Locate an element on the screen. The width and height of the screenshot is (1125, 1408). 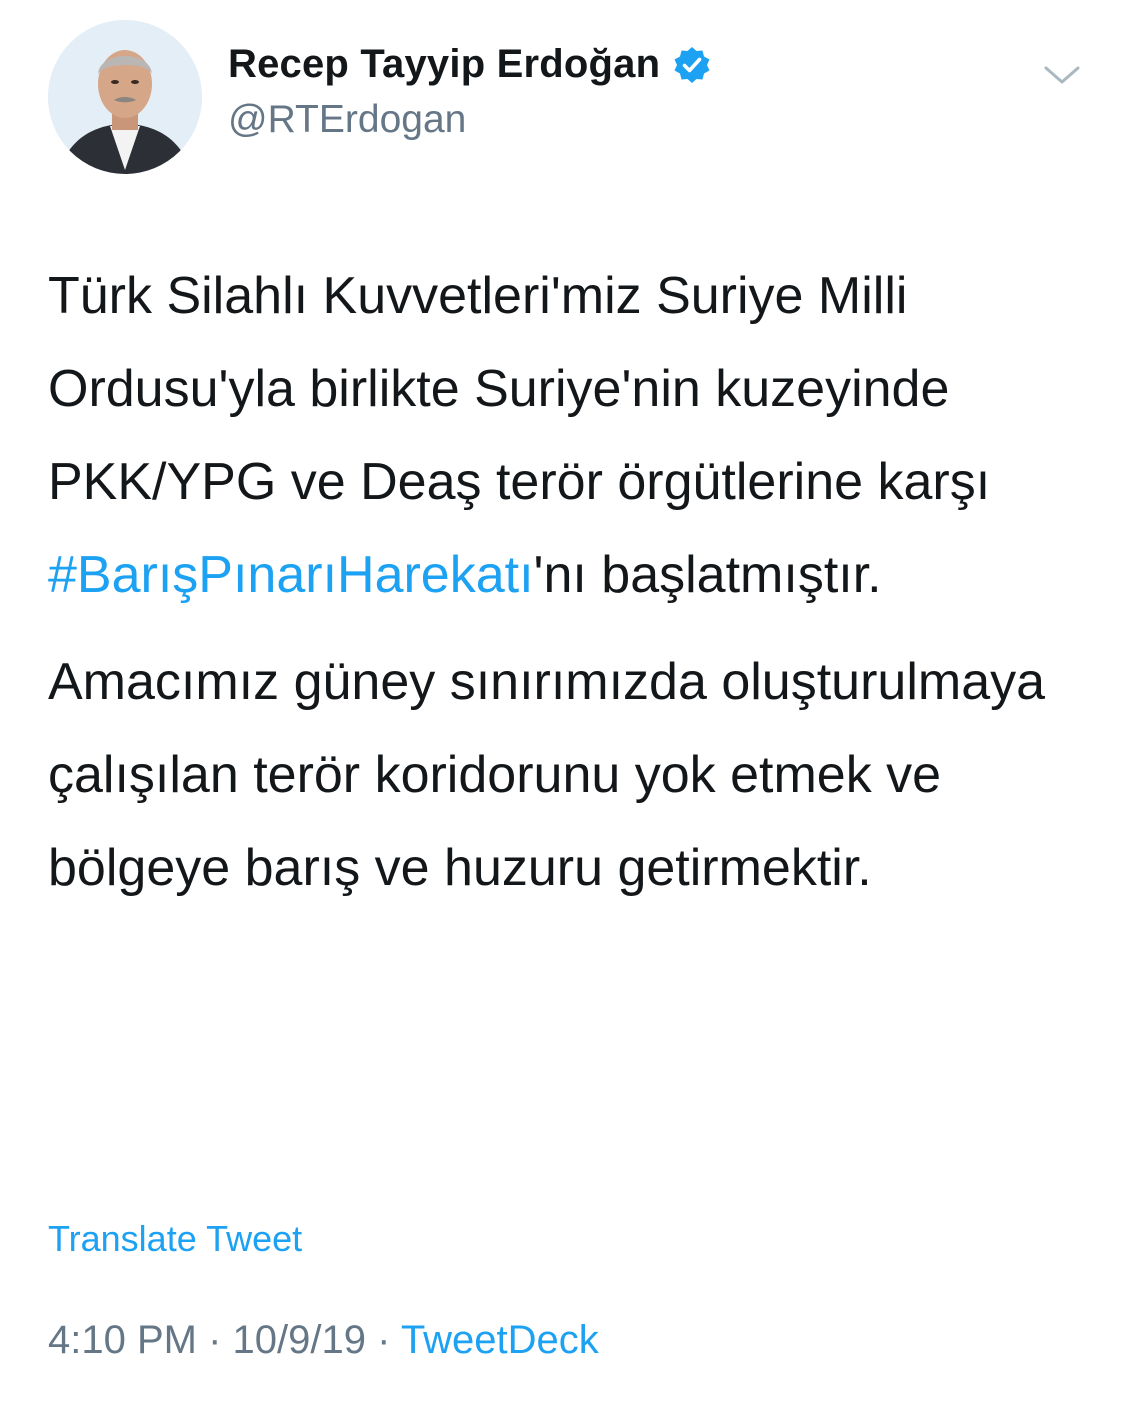
tweet-meta: 4:10 PM · 10/9/19 · TweetDeck is located at coordinates (323, 1340).